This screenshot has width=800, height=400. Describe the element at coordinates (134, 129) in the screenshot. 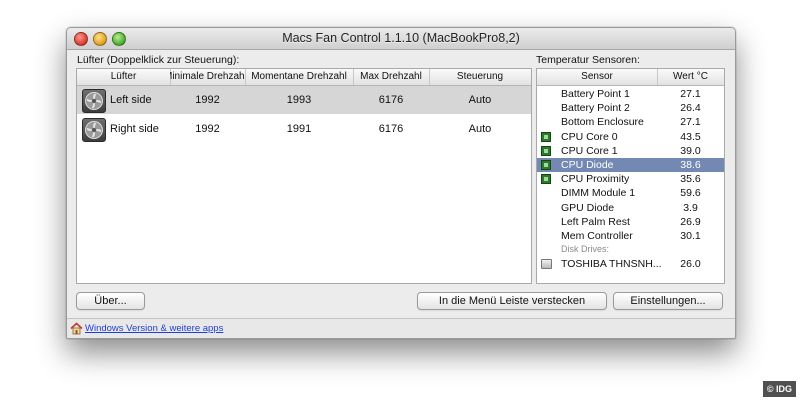

I see `fan-name: Right side` at that location.